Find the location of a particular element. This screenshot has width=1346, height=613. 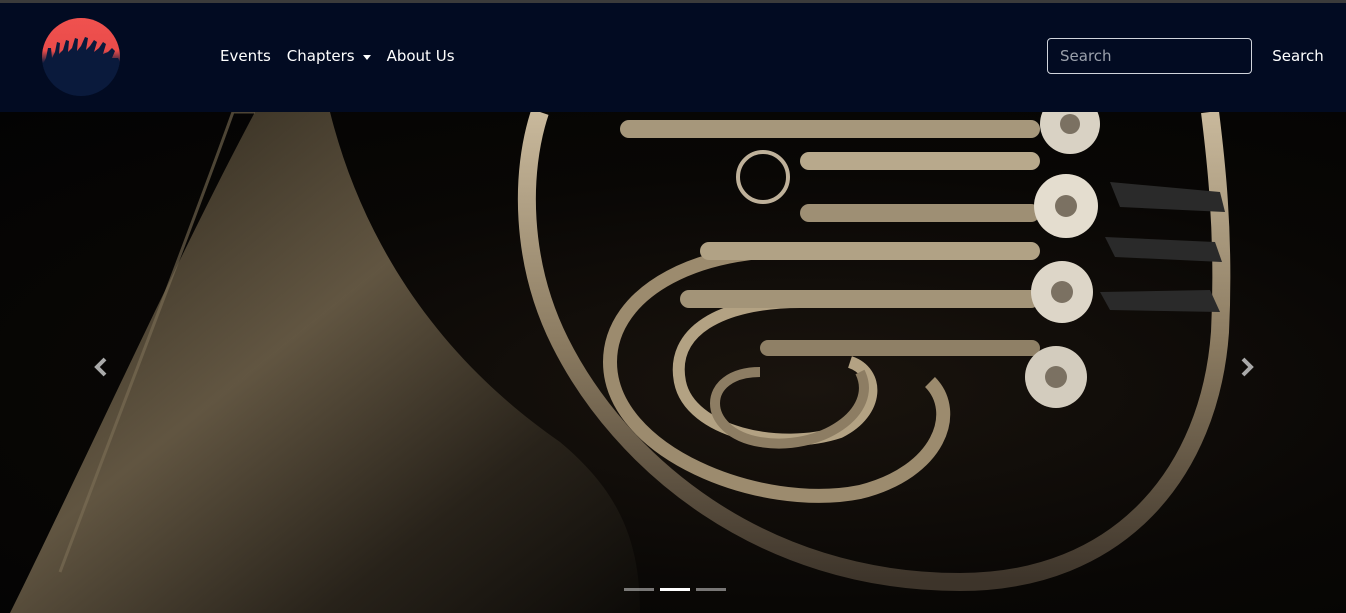

caret-down-icon is located at coordinates (366, 57).